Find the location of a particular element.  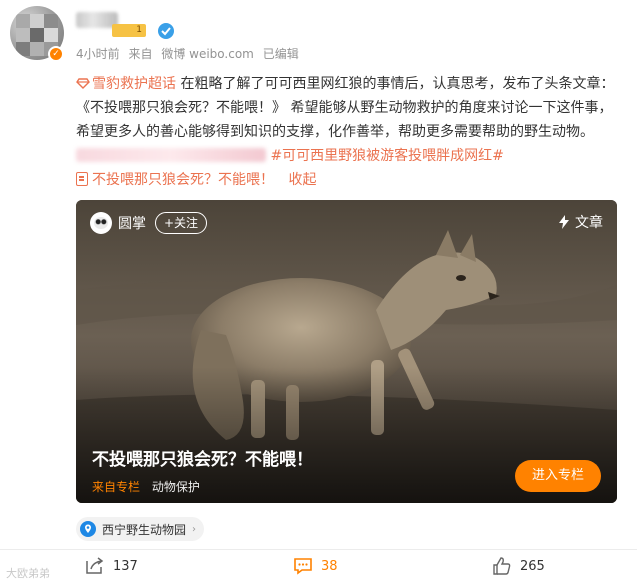

post-time: 4小时前 is located at coordinates (98, 54).